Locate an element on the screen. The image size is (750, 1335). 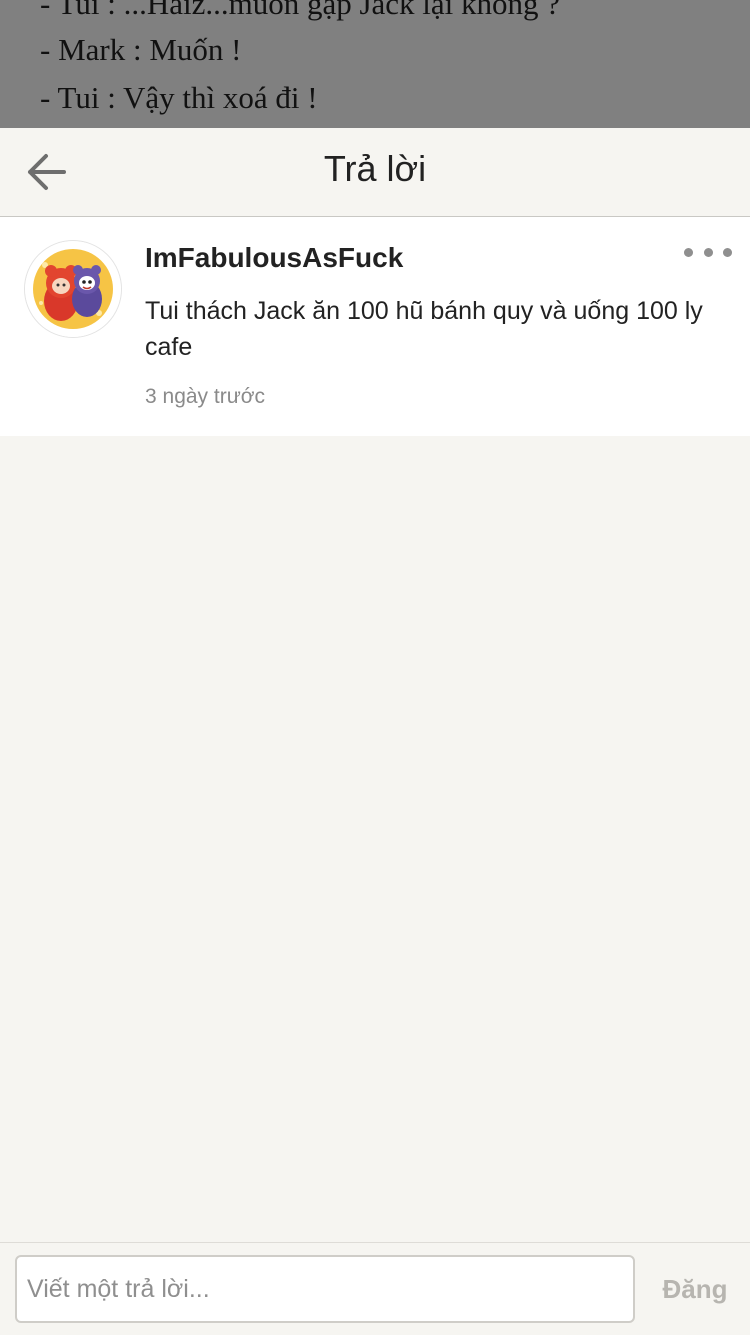
header-bar: Trả lời is located at coordinates (375, 172).